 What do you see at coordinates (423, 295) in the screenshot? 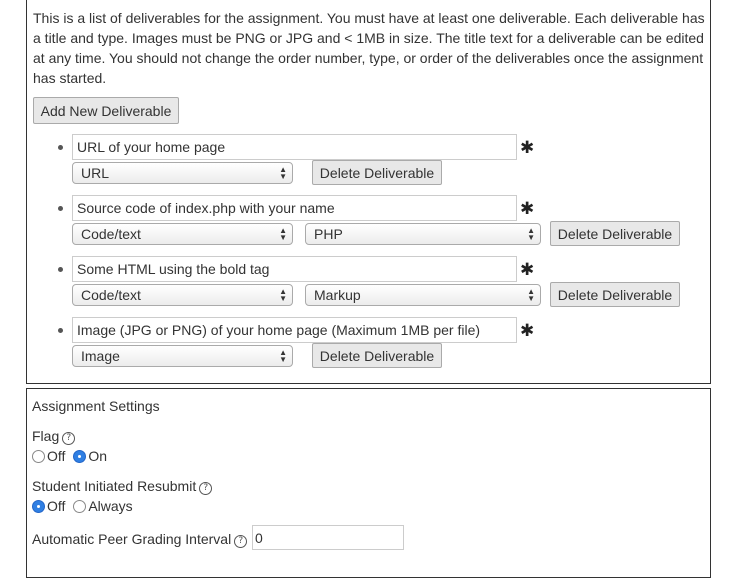
I see `deliverable-subtype-select: Markup ▲ ▼` at bounding box center [423, 295].